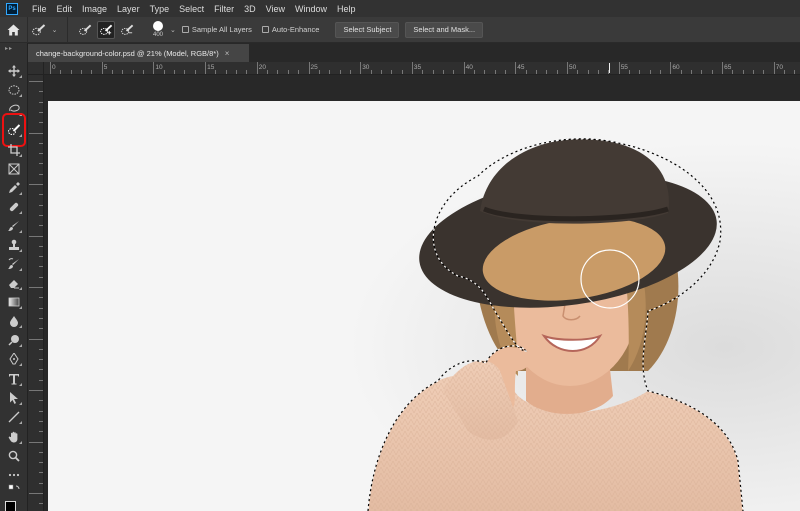  What do you see at coordinates (14, 321) in the screenshot?
I see `blur-tool` at bounding box center [14, 321].